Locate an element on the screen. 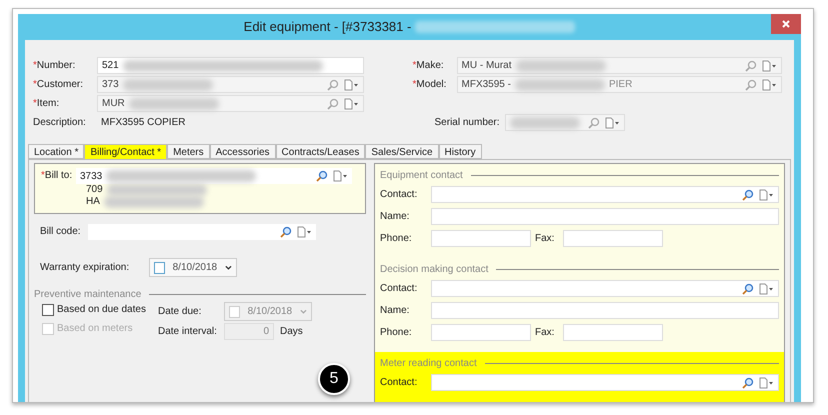  tab: History is located at coordinates (460, 151).